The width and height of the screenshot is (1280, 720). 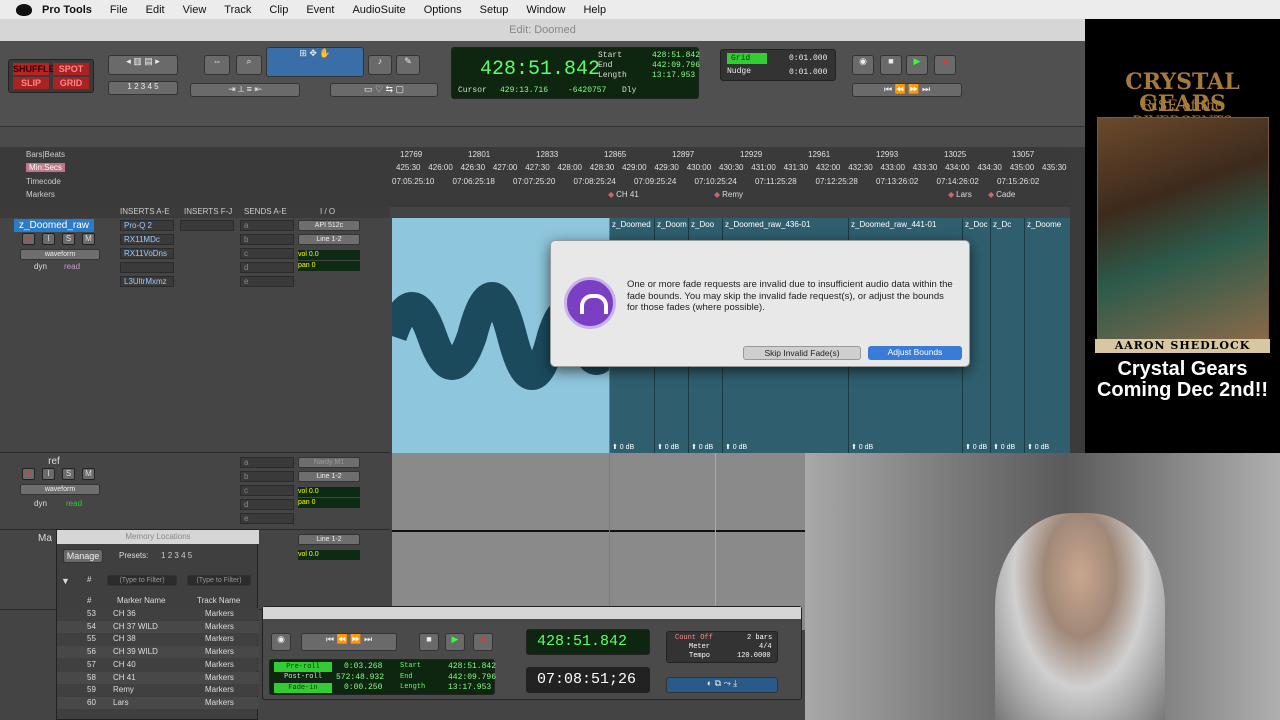 I want to click on zoom-preset-3: 3, so click(x=143, y=86).